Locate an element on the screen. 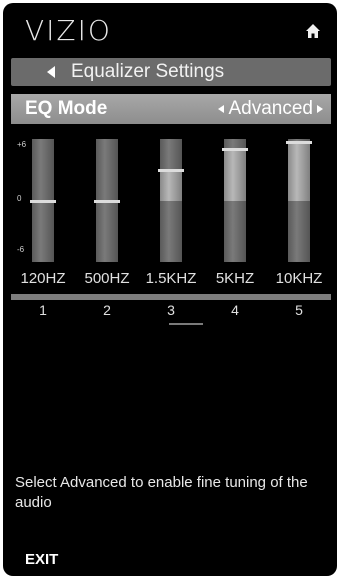 The image size is (344, 579). frequency-label: 1.5KHZ is located at coordinates (171, 278).